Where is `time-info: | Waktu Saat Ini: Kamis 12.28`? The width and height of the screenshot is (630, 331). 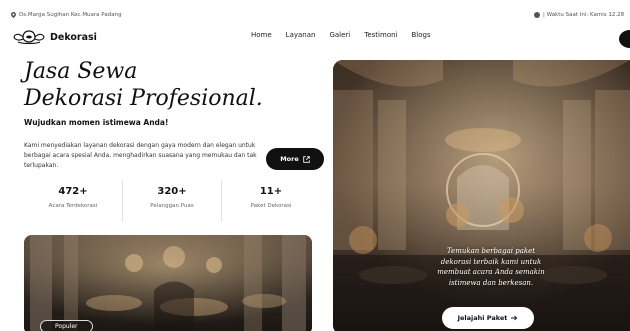
time-info: | Waktu Saat Ini: Kamis 12.28 is located at coordinates (579, 15).